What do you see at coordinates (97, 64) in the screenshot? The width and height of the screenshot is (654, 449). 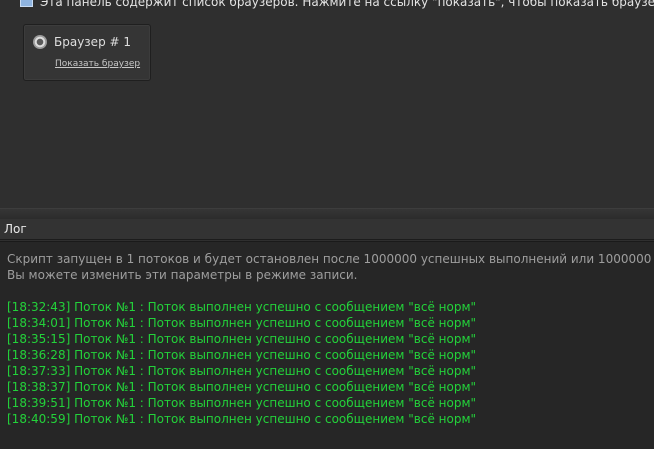 I see `show-browser-link: Показать браузер` at bounding box center [97, 64].